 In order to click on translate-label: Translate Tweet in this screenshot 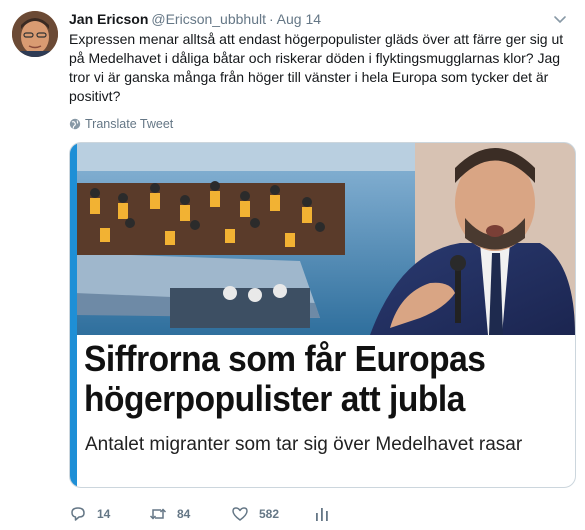, I will do `click(129, 124)`.